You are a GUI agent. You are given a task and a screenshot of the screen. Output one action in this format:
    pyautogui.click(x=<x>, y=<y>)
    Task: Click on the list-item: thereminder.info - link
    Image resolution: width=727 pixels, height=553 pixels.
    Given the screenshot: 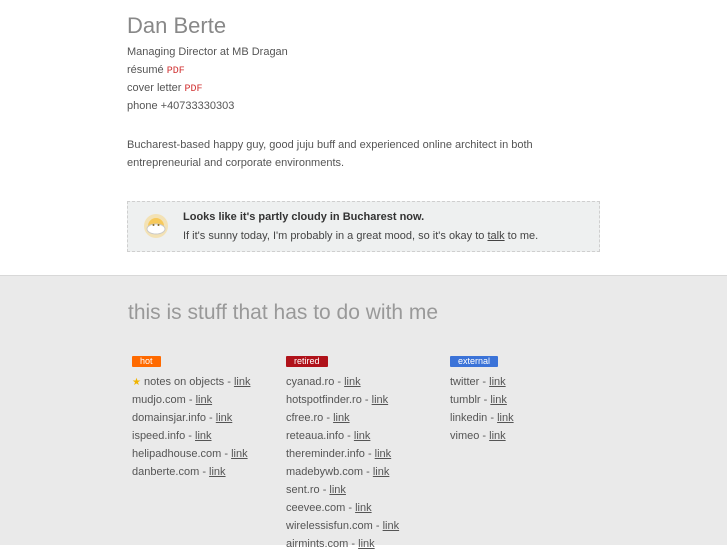 What is the action you would take?
    pyautogui.click(x=339, y=454)
    